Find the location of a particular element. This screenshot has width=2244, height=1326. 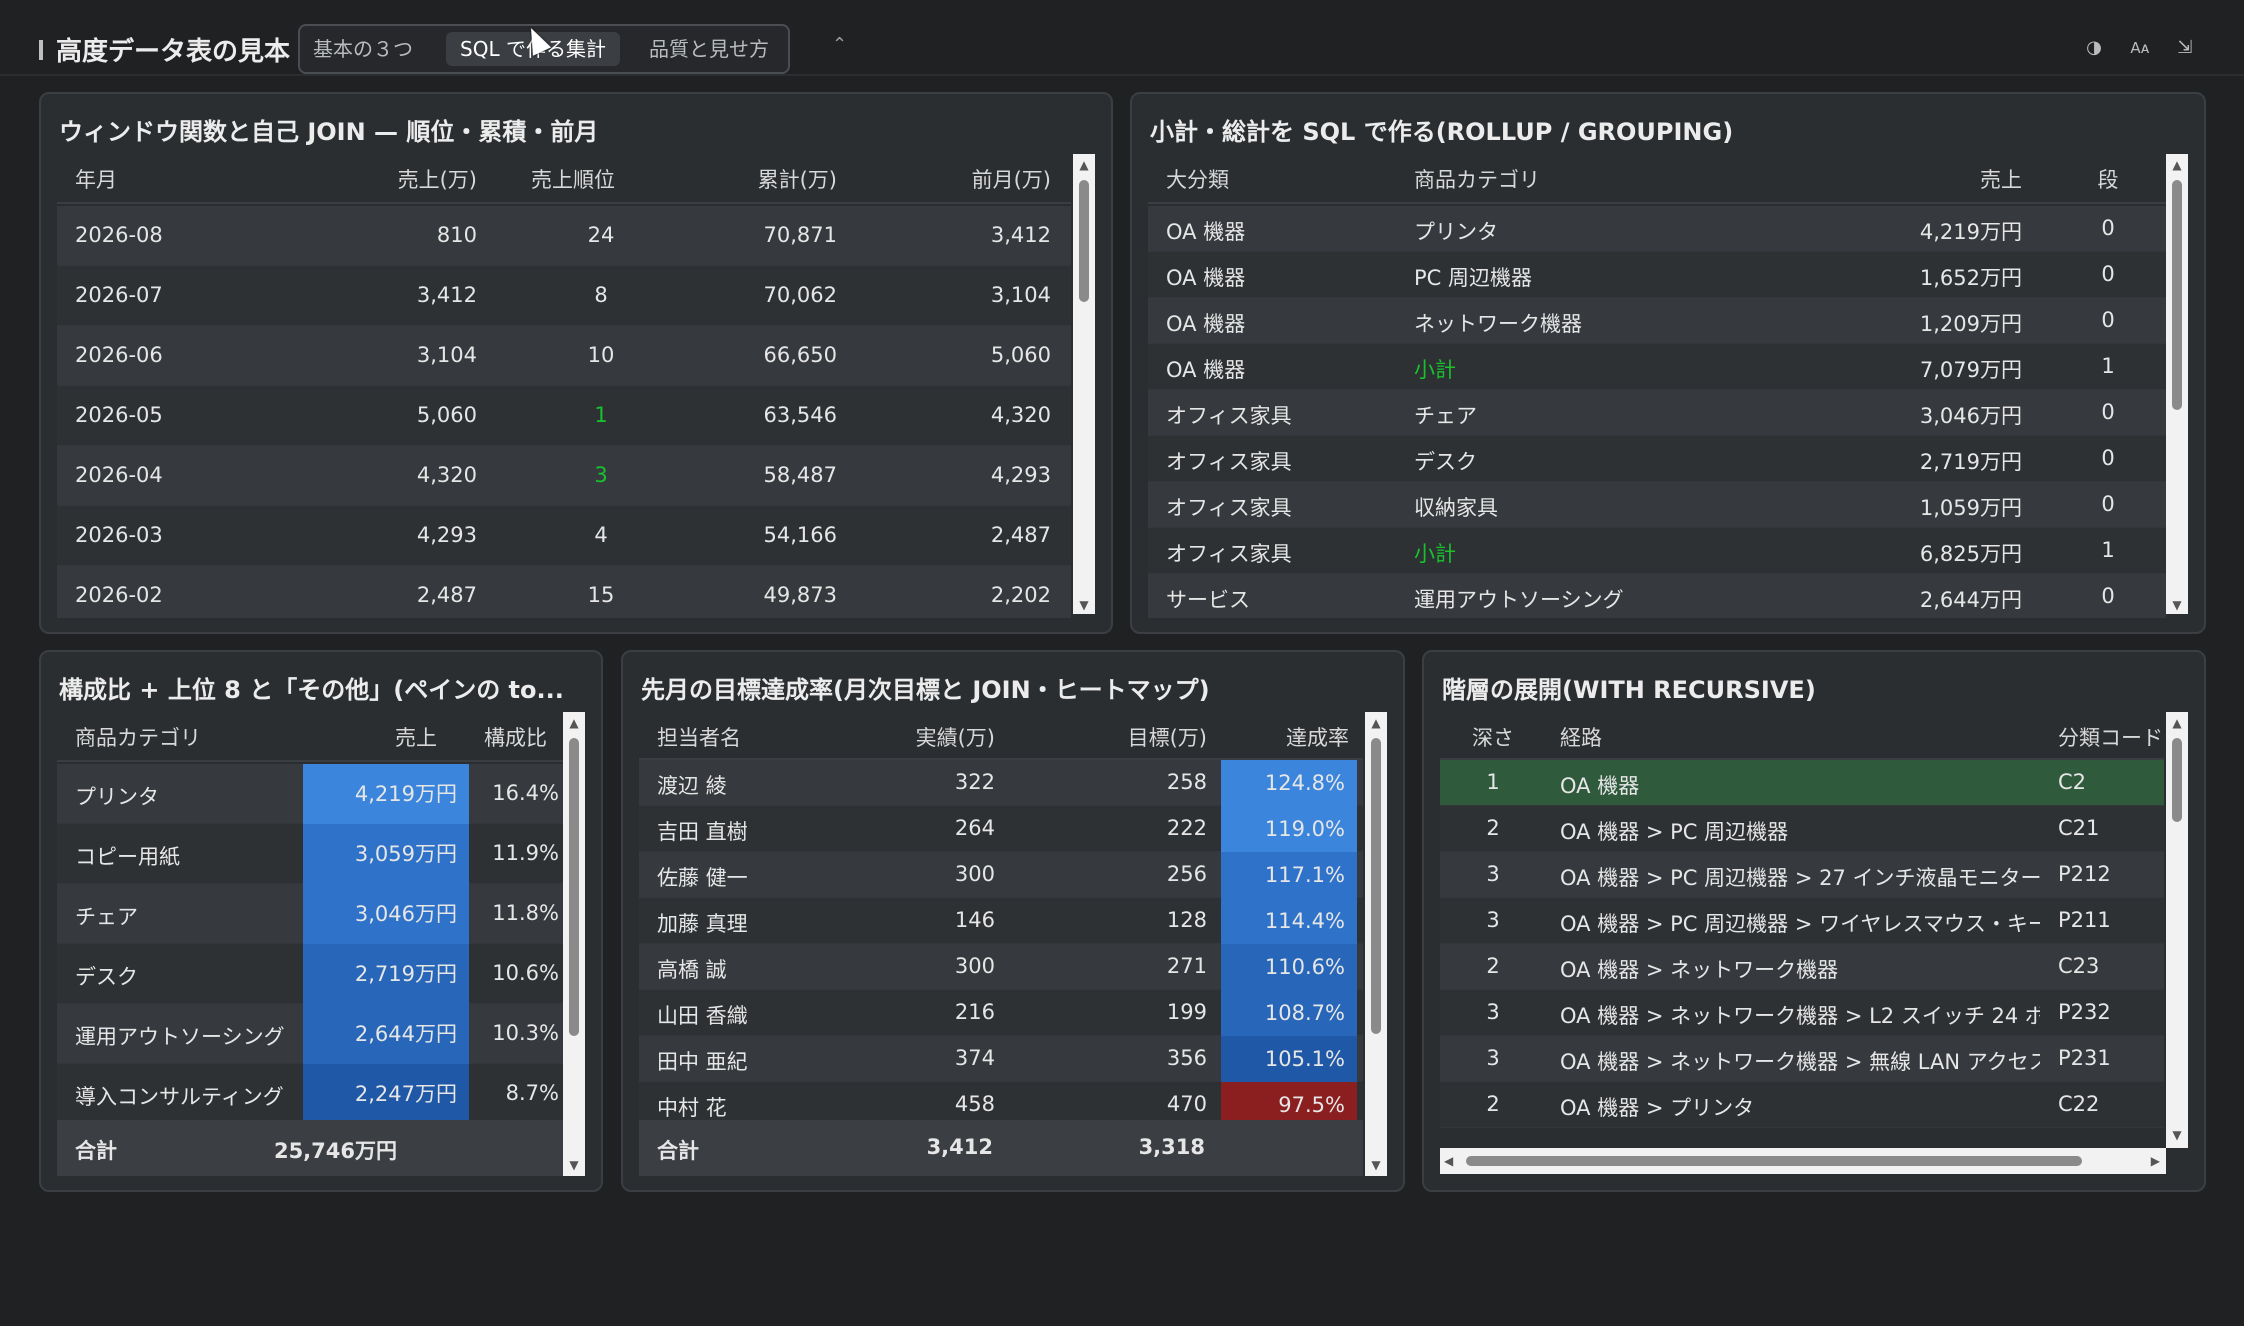

table-cell: 199 is located at coordinates (1186, 1012).